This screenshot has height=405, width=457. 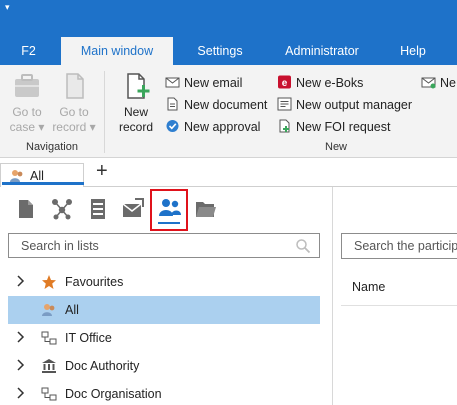 What do you see at coordinates (49, 282) in the screenshot?
I see `star-icon` at bounding box center [49, 282].